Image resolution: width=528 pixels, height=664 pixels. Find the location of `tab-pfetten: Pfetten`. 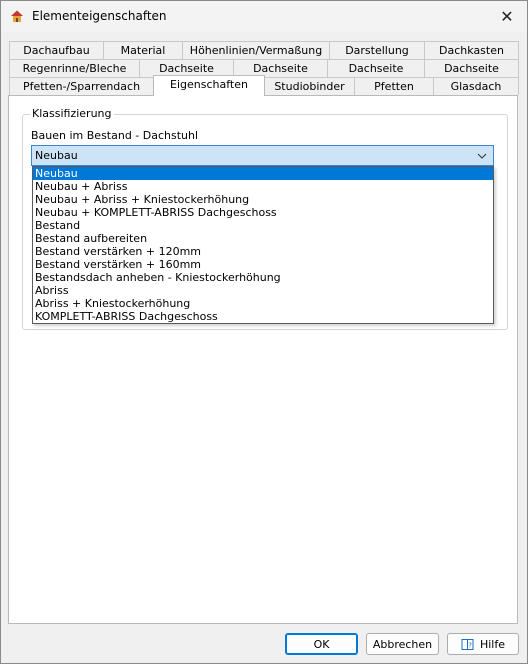

tab-pfetten: Pfetten is located at coordinates (394, 86).